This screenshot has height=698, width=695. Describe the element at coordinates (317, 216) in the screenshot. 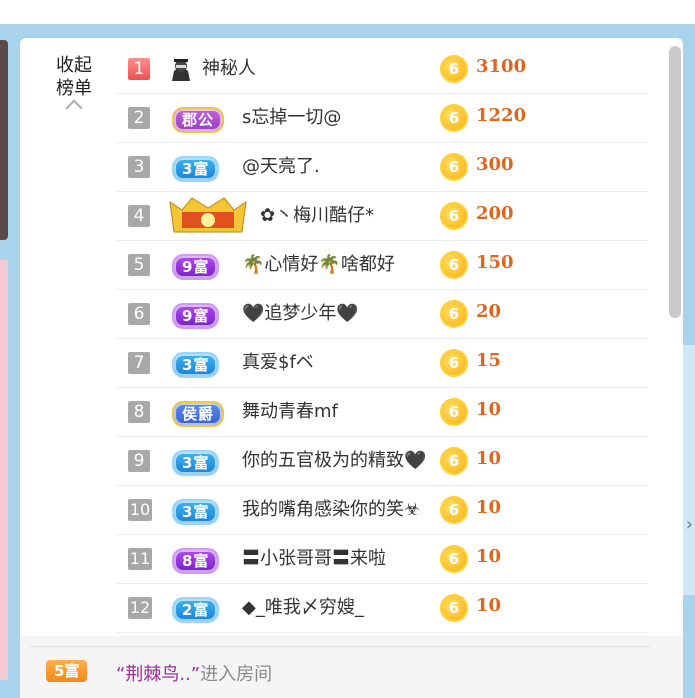

I see `user-name: ✿丶梅川酷仔*` at that location.